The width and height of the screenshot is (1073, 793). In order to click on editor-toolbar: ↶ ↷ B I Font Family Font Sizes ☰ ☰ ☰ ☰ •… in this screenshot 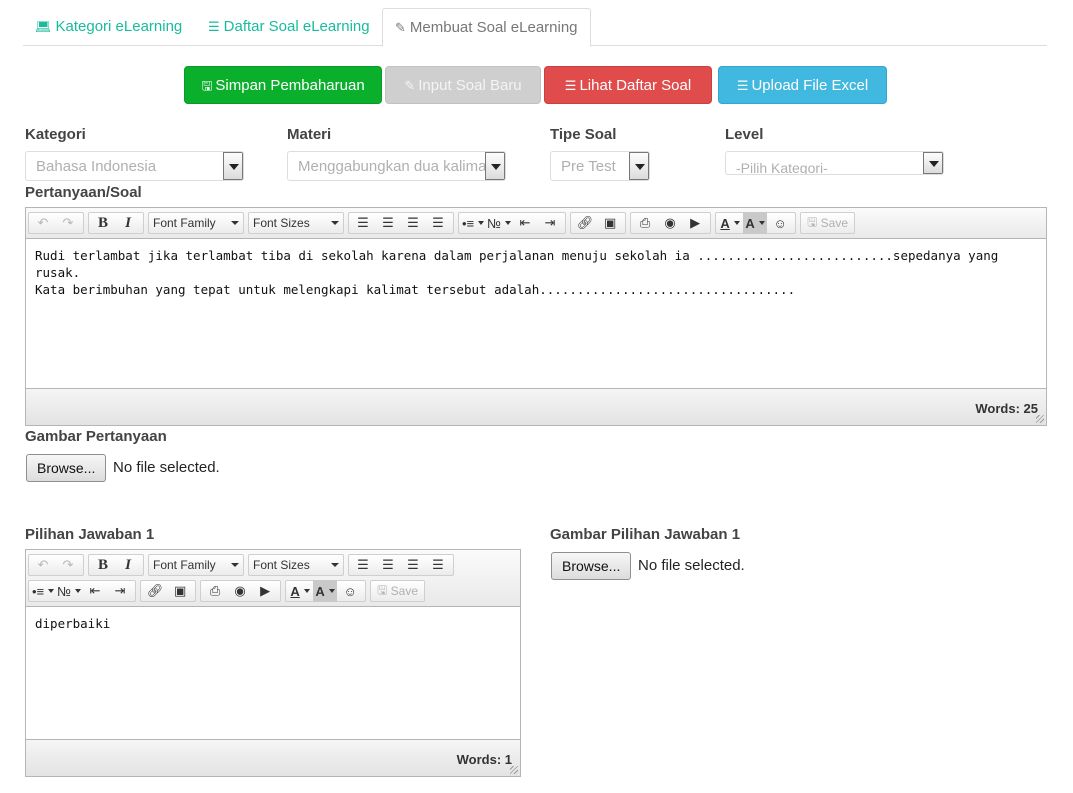, I will do `click(536, 223)`.